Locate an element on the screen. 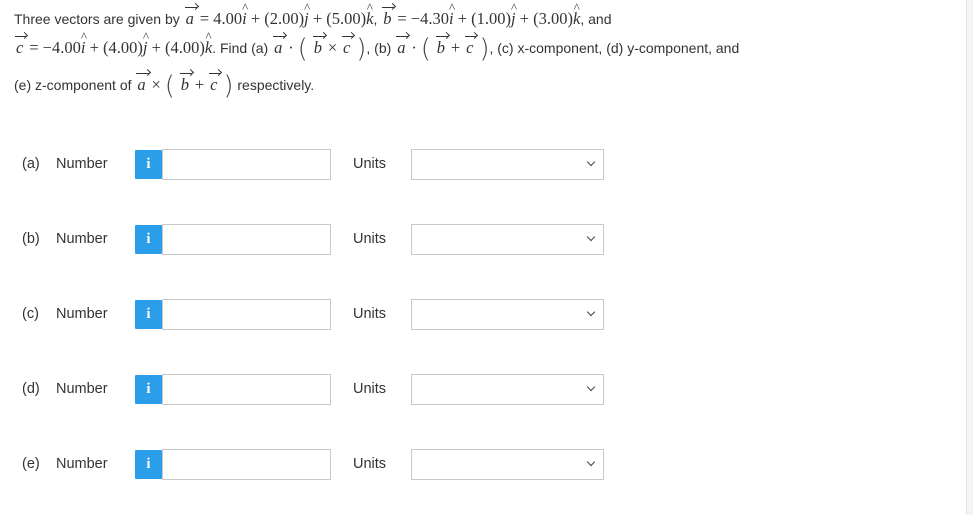  number-input-a is located at coordinates (246, 164).